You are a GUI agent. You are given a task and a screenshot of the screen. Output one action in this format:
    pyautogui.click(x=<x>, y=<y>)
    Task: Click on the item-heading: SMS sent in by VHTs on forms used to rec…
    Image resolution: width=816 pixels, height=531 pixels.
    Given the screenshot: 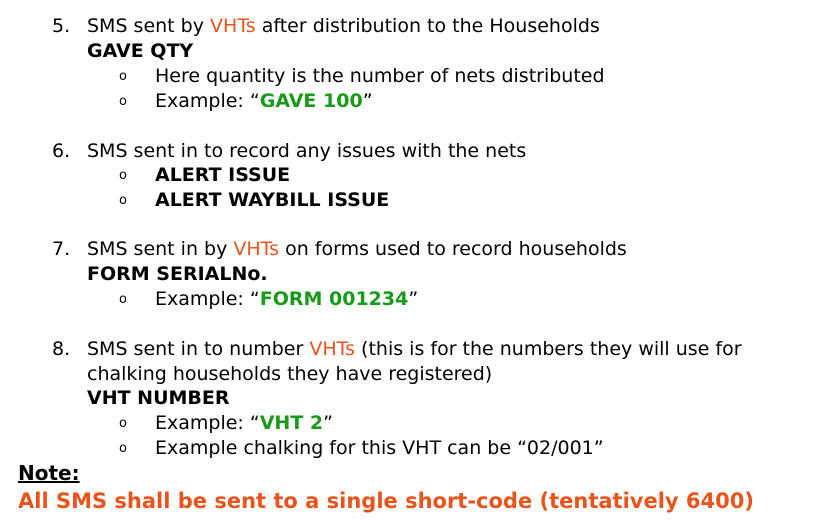 What is the action you would take?
    pyautogui.click(x=357, y=249)
    